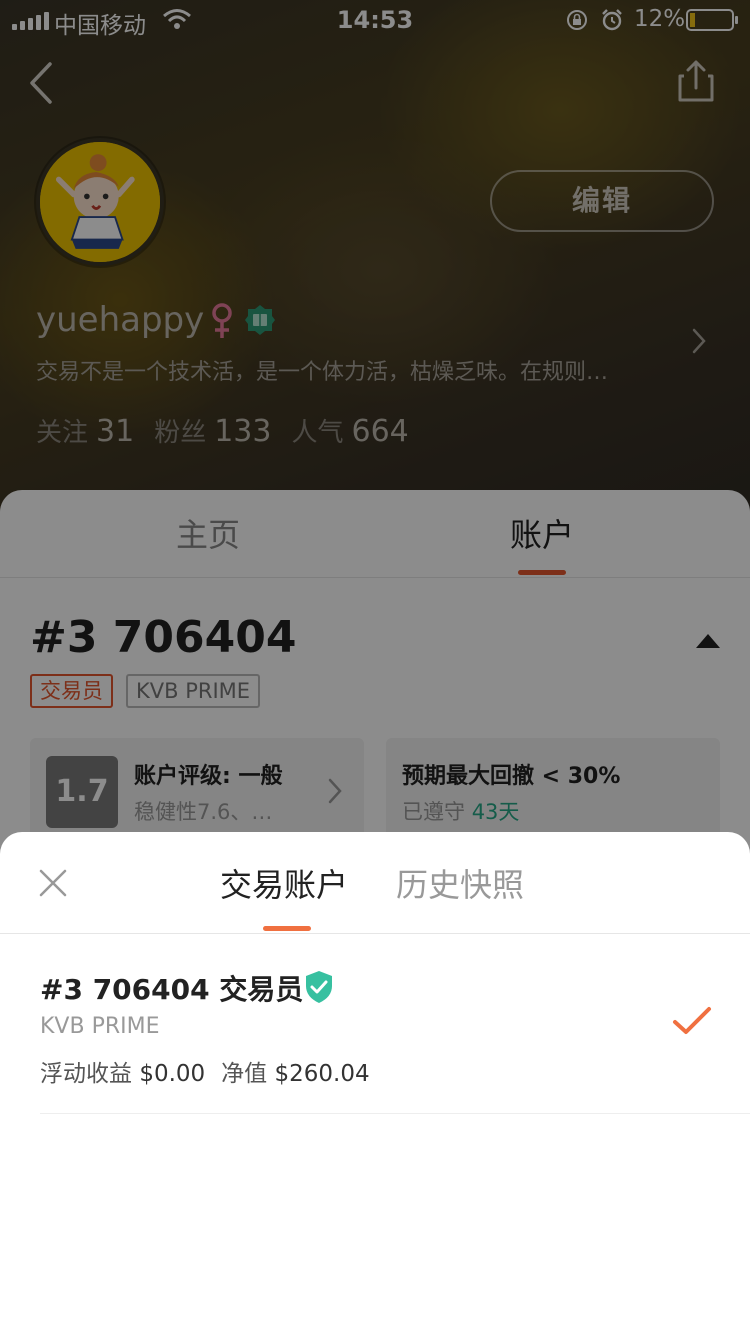  Describe the element at coordinates (53, 883) in the screenshot. I see `close-icon` at that location.